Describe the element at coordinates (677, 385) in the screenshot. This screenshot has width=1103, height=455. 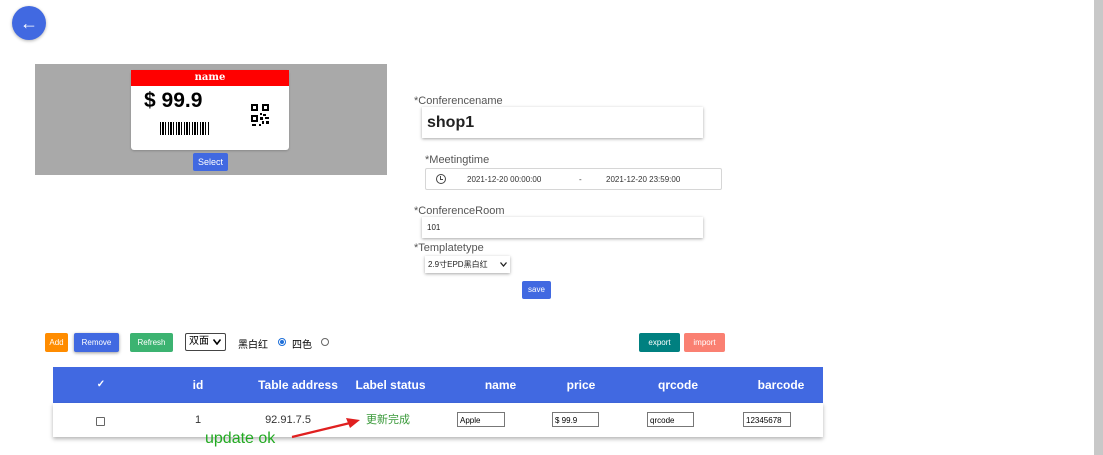
I see `column-header-qrcode: qrcode` at that location.